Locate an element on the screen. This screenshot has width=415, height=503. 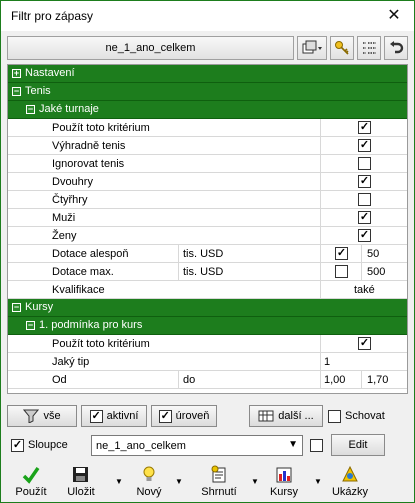
list-settings-button is located at coordinates (369, 48).